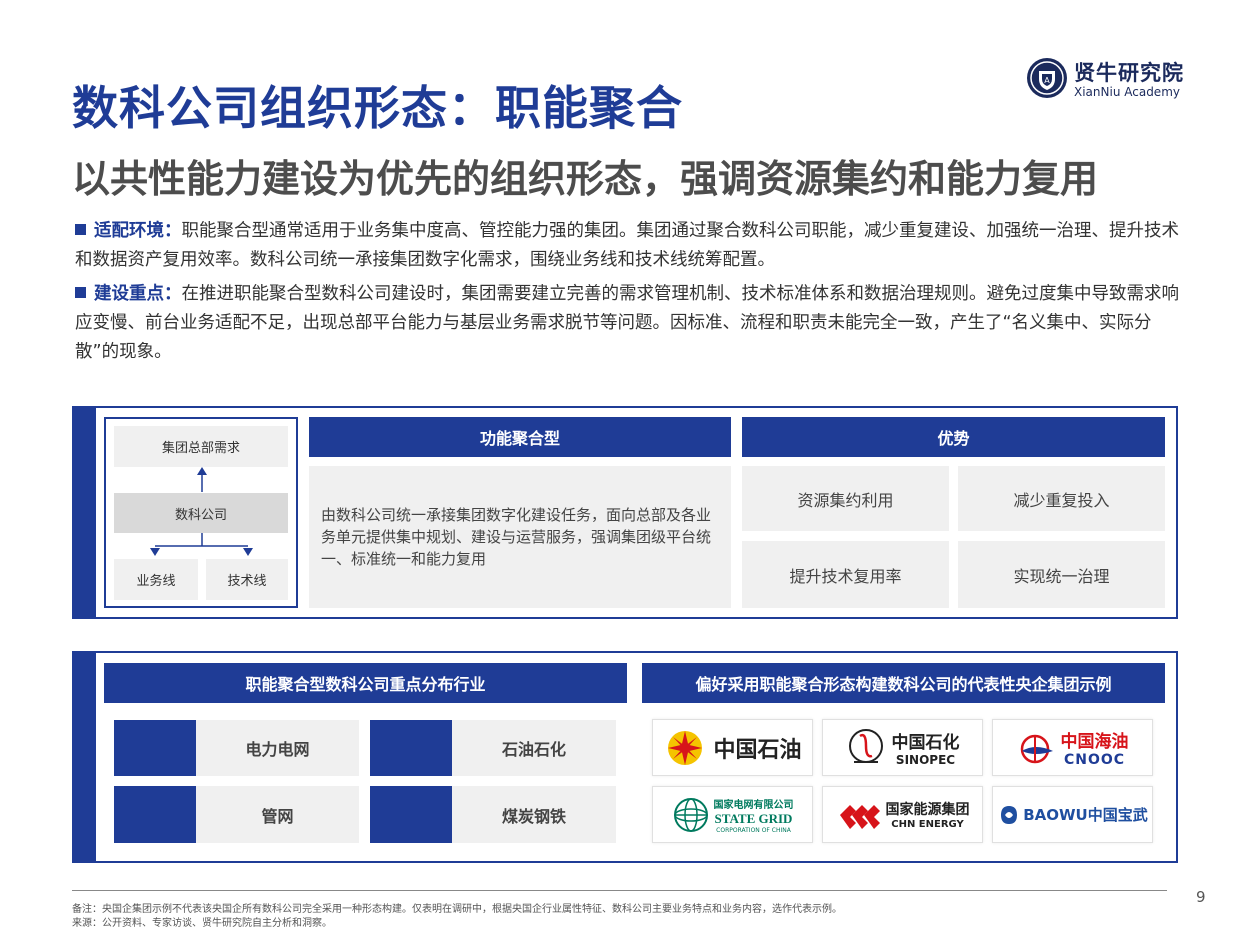 The image size is (1240, 930). I want to click on page-title: 数科公司组织形态：职能聚合, so click(377, 108).